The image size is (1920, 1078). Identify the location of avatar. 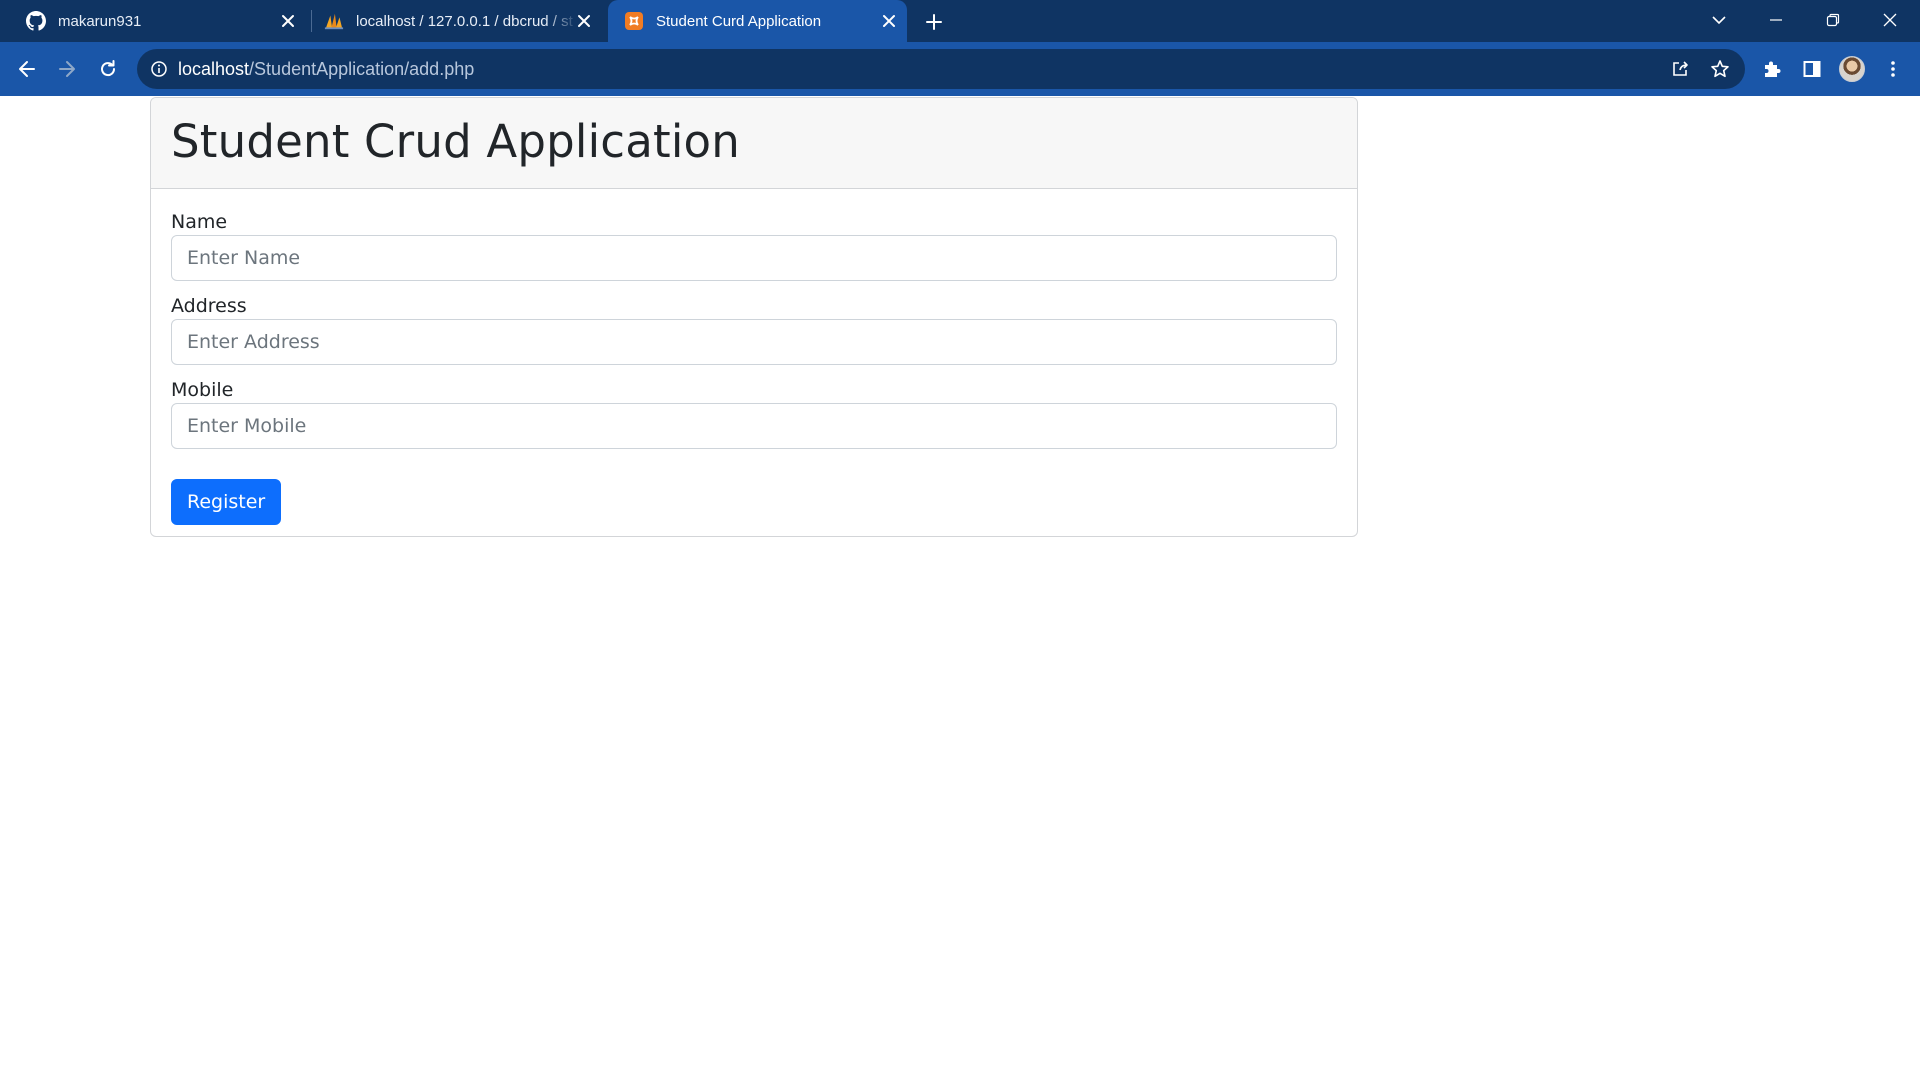
(1852, 69).